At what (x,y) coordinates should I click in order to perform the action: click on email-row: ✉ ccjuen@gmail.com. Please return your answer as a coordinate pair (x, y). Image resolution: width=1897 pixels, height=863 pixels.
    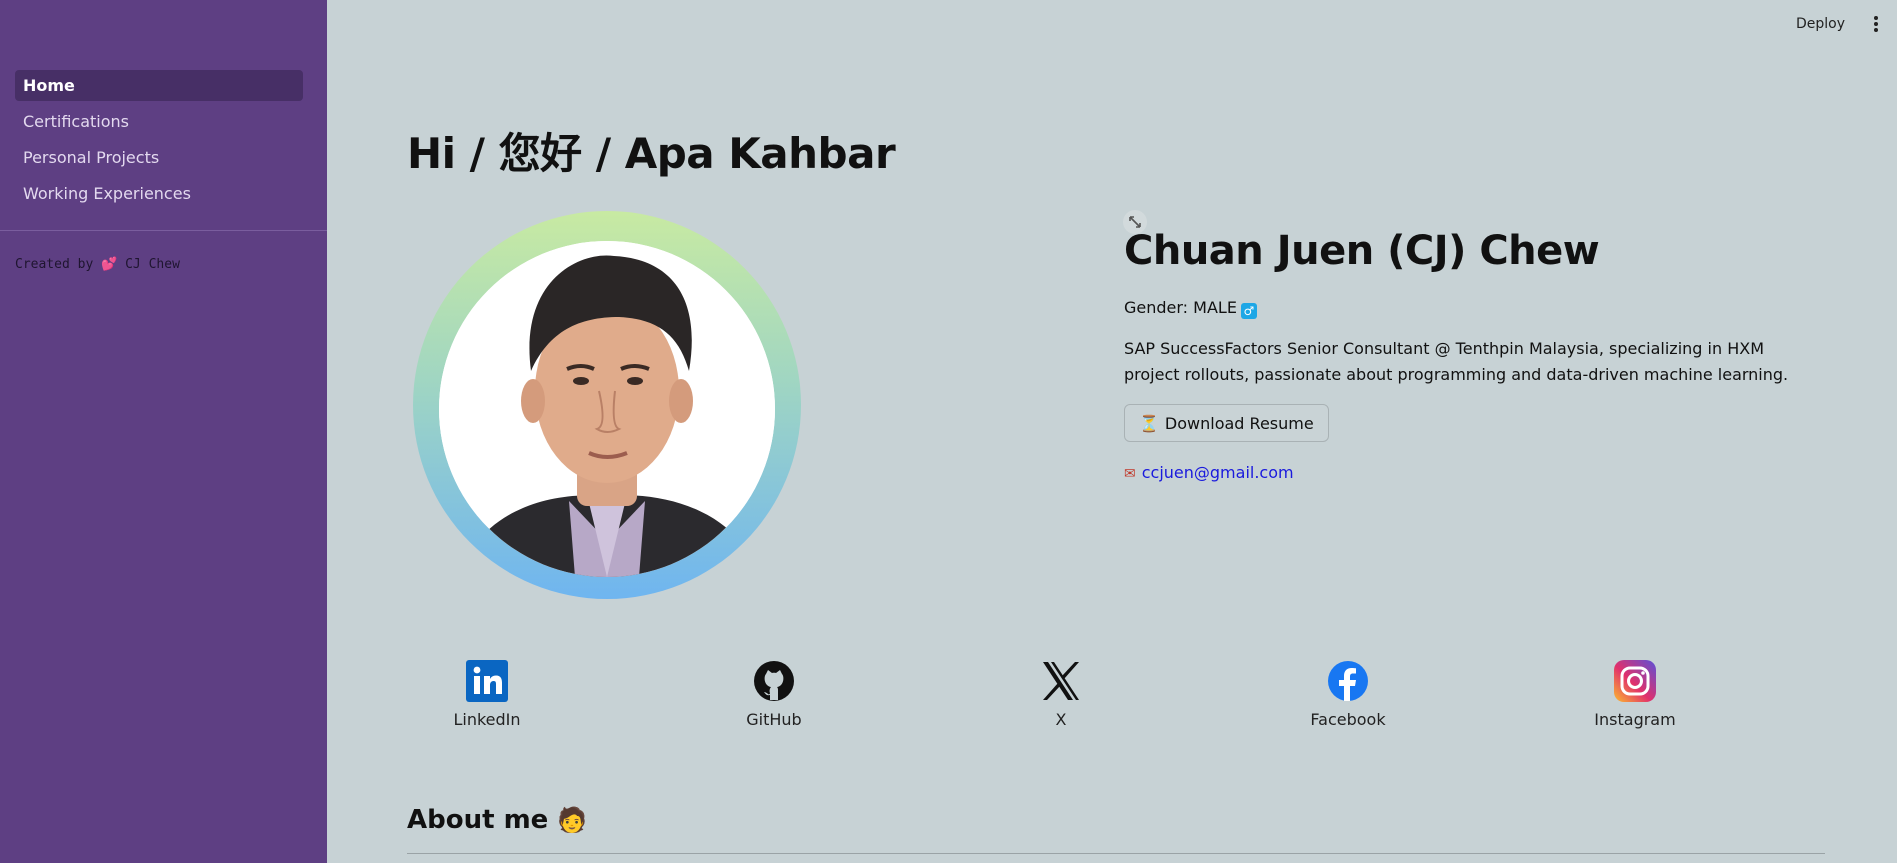
    Looking at the image, I should click on (1209, 472).